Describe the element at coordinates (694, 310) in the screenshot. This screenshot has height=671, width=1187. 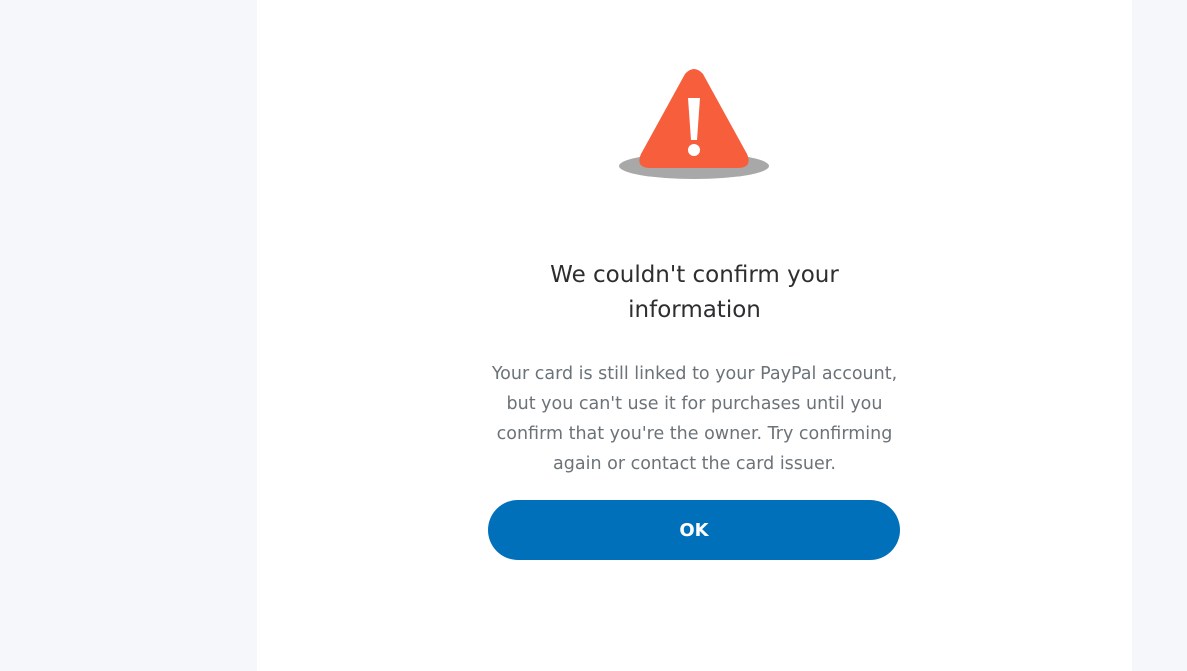
I see `title-line: information` at that location.